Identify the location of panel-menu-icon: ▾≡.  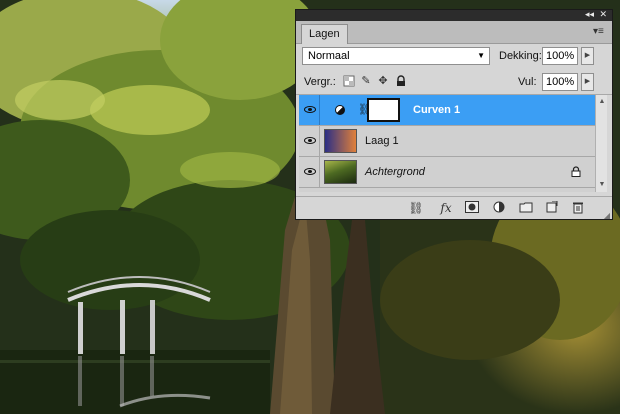
(600, 32).